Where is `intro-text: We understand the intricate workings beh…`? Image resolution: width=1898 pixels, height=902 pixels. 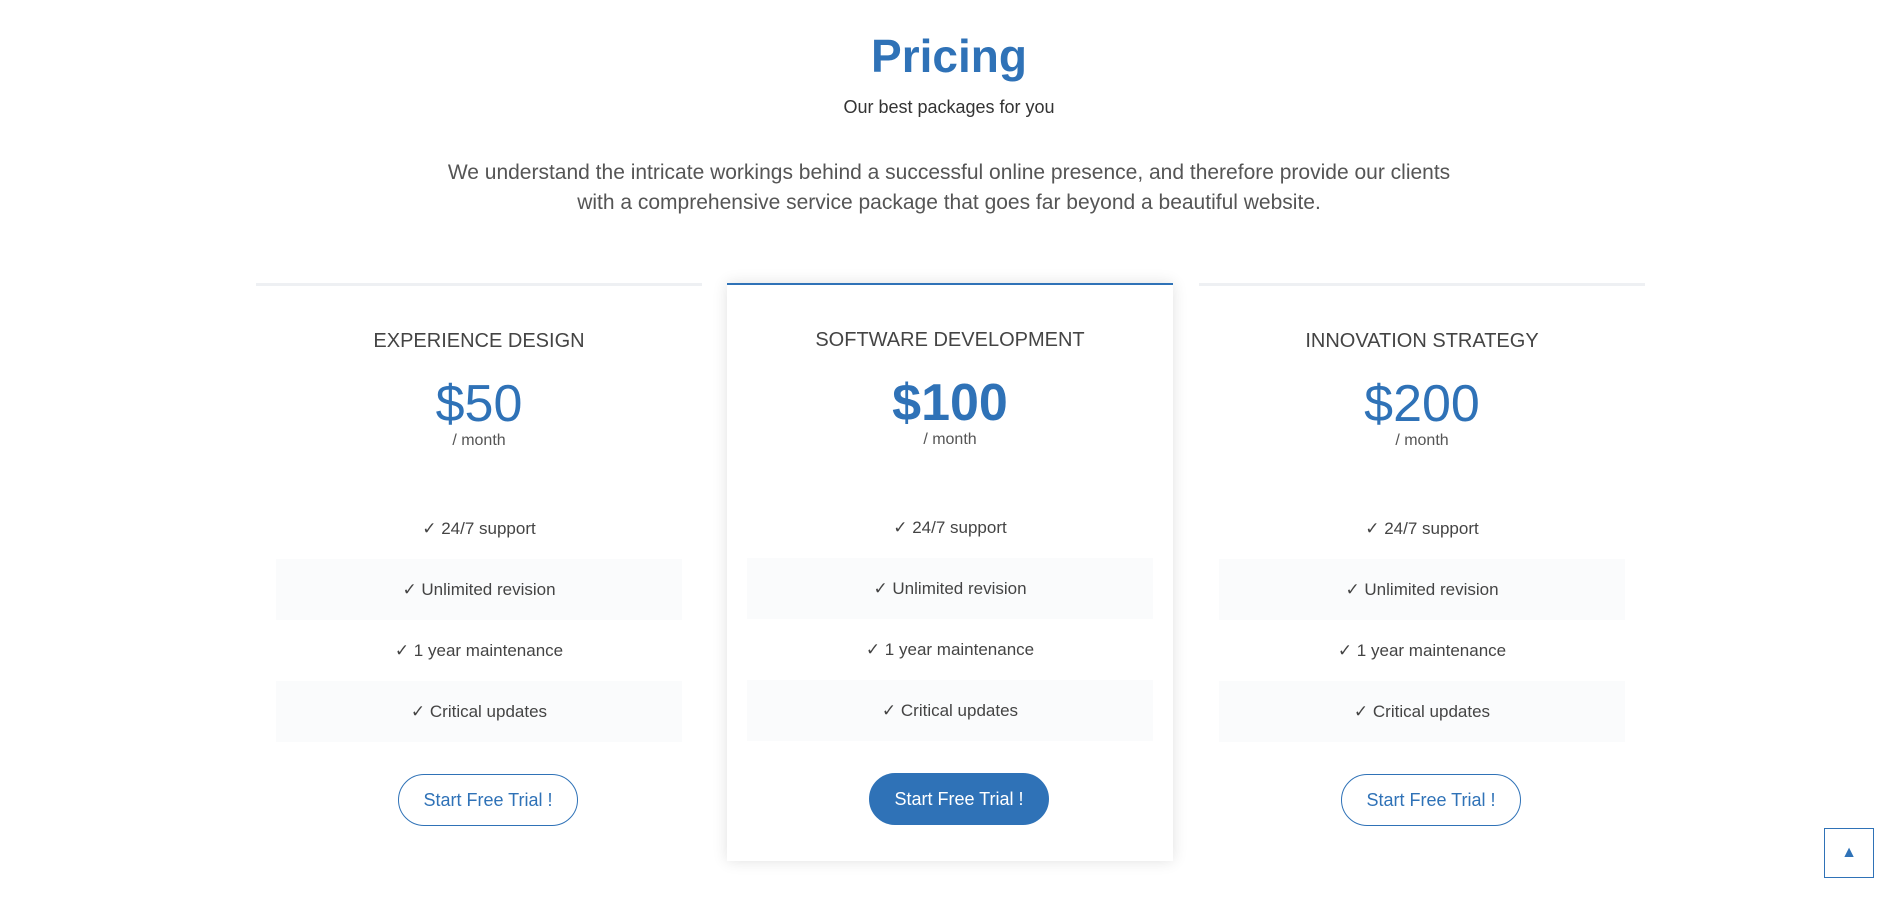 intro-text: We understand the intricate workings beh… is located at coordinates (949, 187).